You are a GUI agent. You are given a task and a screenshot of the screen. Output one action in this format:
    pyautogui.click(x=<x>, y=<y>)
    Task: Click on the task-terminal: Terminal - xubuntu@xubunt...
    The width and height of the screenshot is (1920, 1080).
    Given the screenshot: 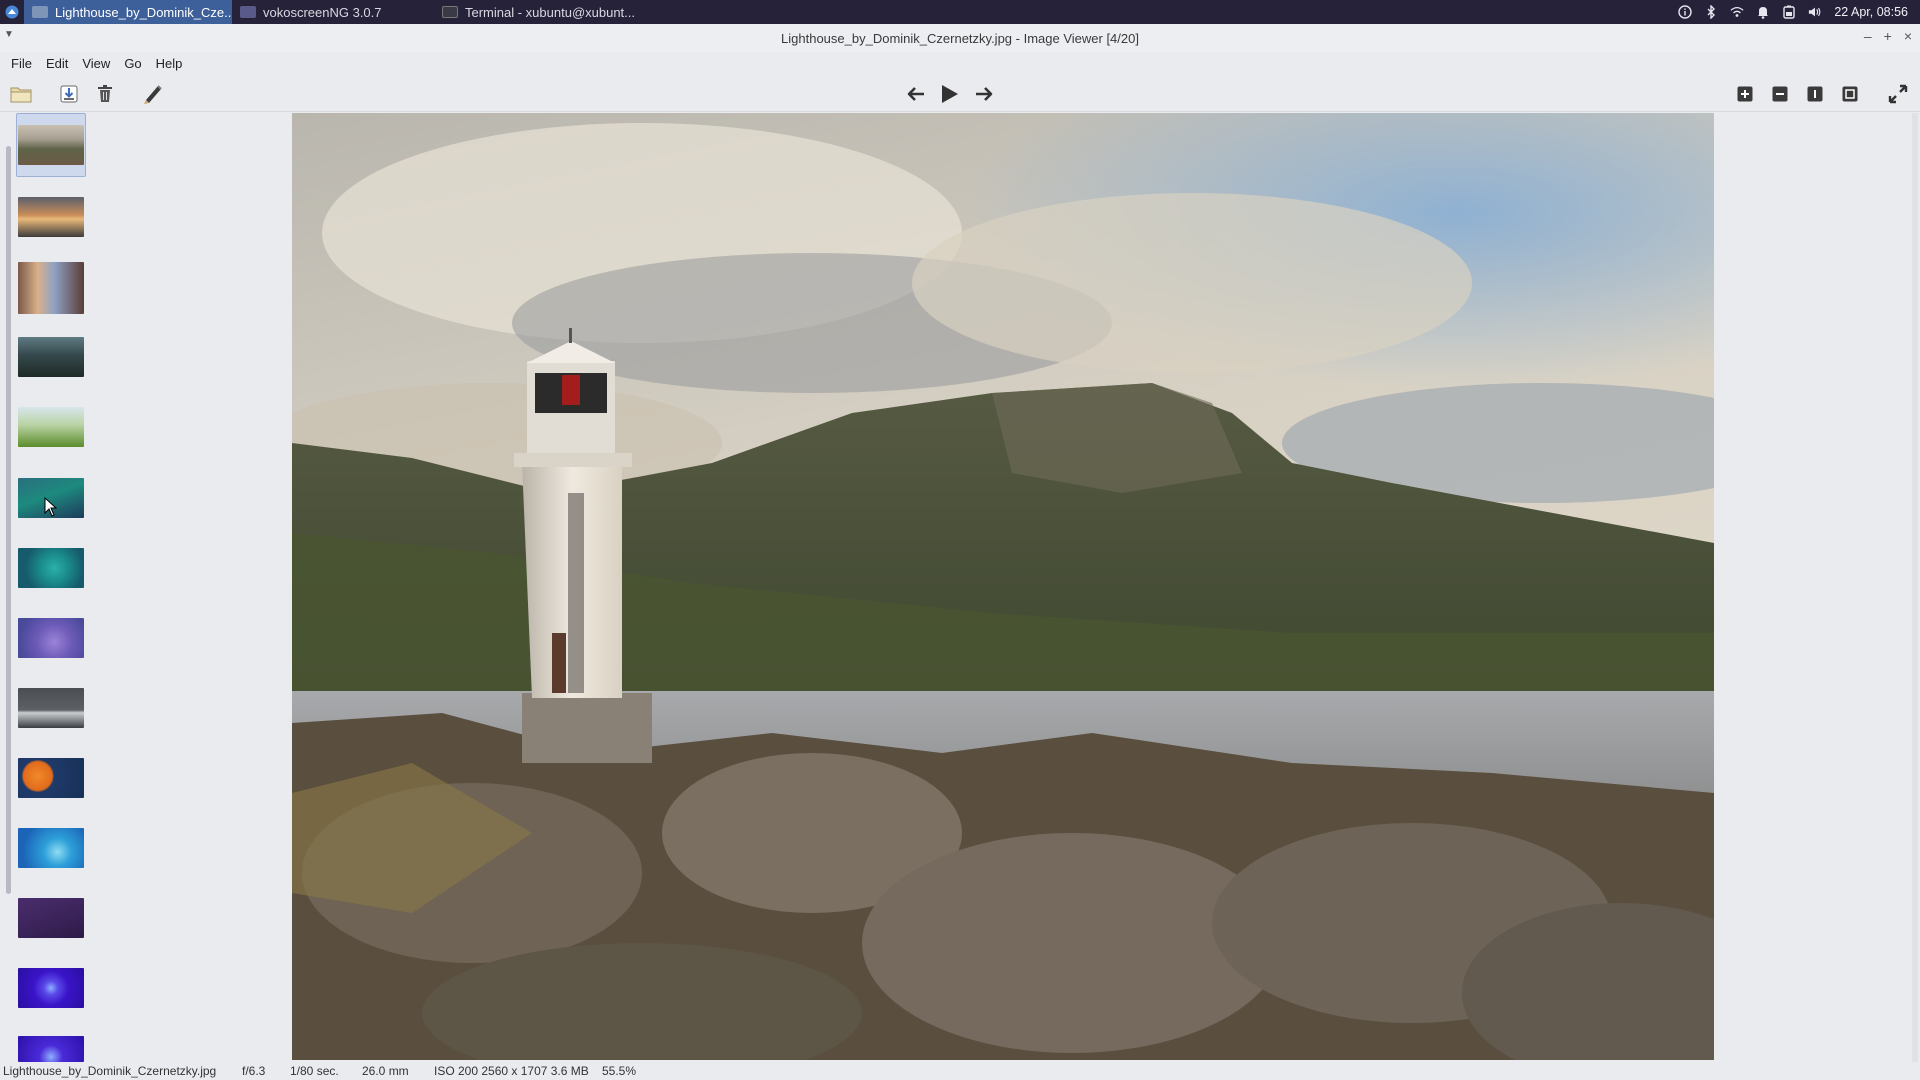 What is the action you would take?
    pyautogui.click(x=539, y=12)
    